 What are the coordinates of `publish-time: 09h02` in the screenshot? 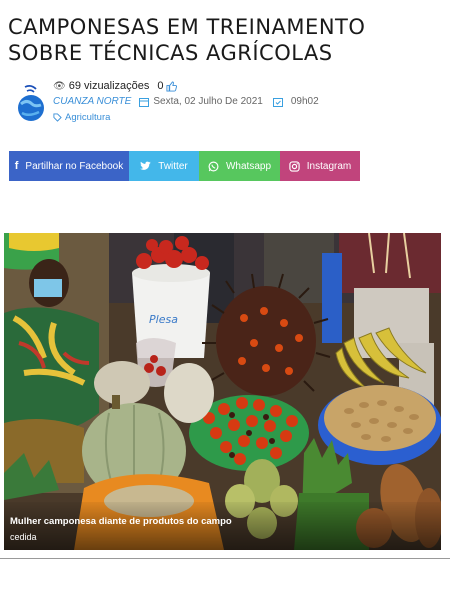 It's located at (304, 101).